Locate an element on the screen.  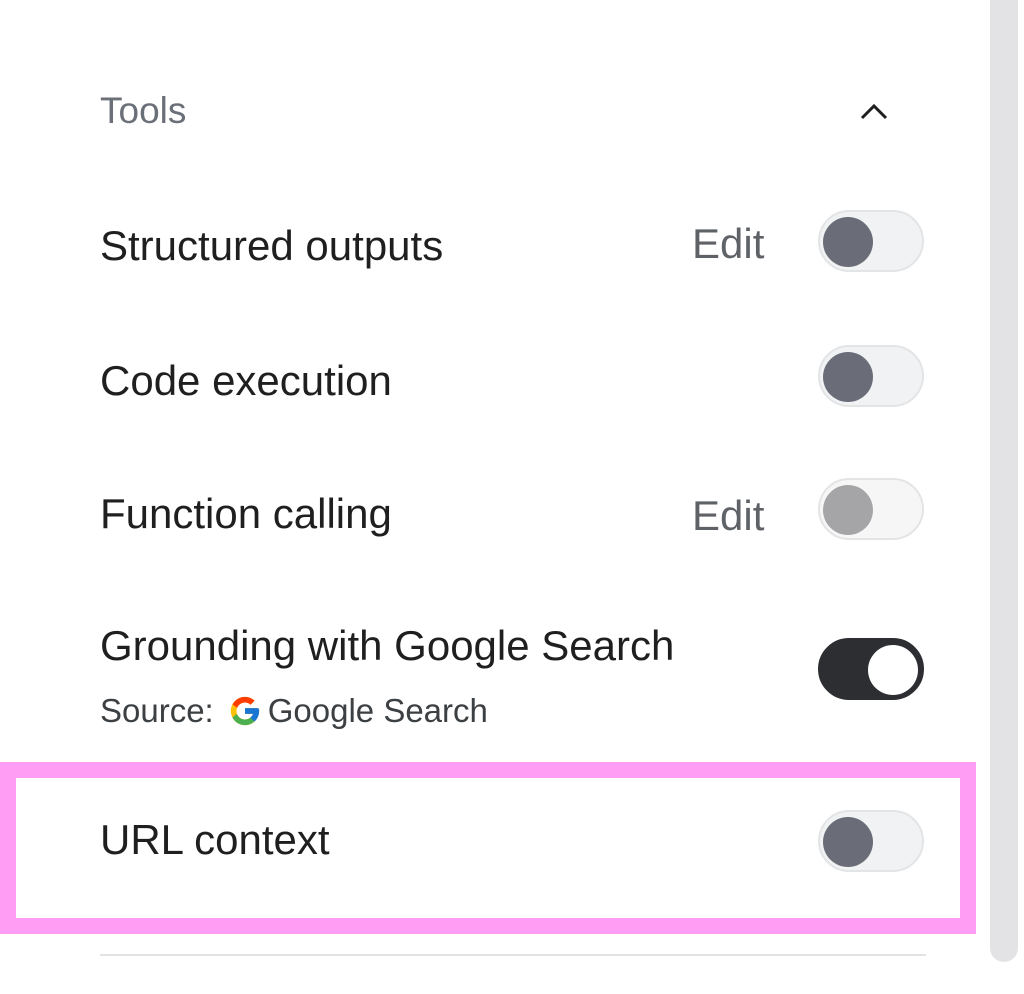
chevron-up-icon is located at coordinates (874, 111).